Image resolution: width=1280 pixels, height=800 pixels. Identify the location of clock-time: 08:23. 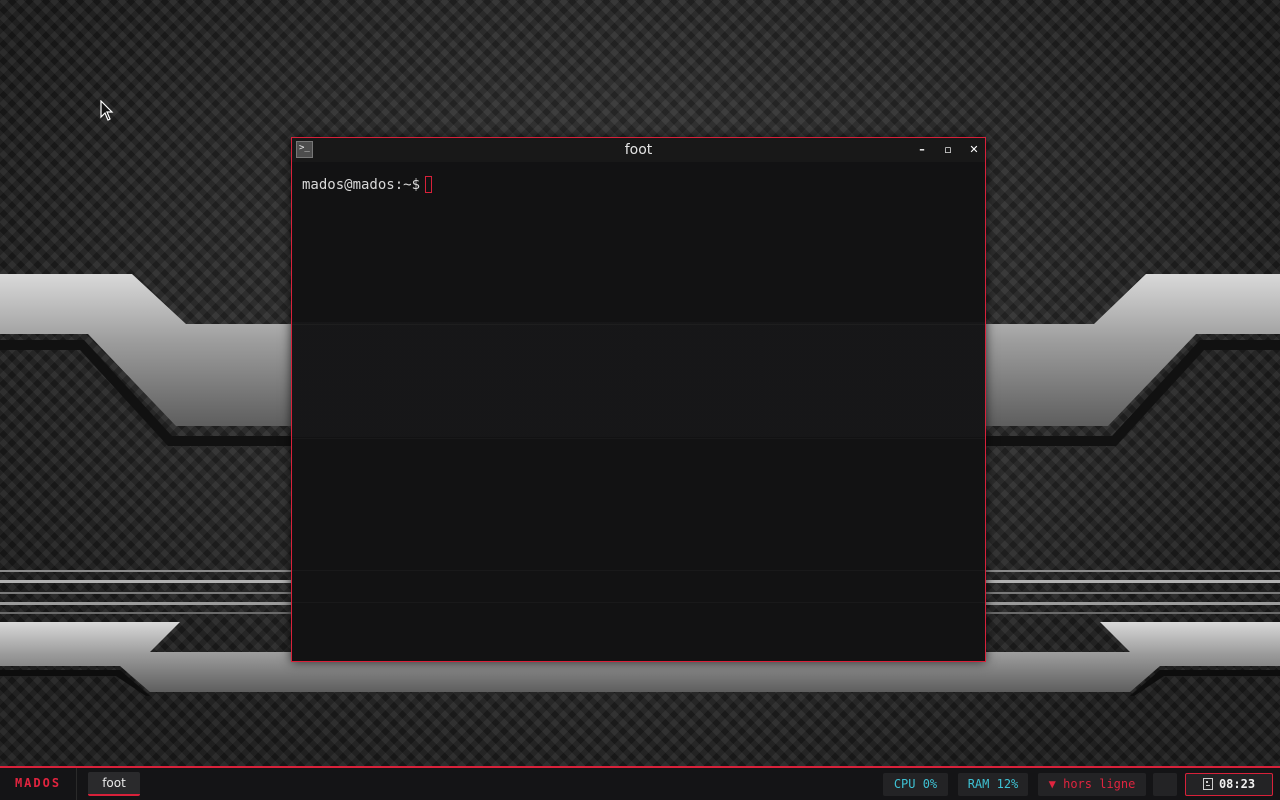
(1237, 784).